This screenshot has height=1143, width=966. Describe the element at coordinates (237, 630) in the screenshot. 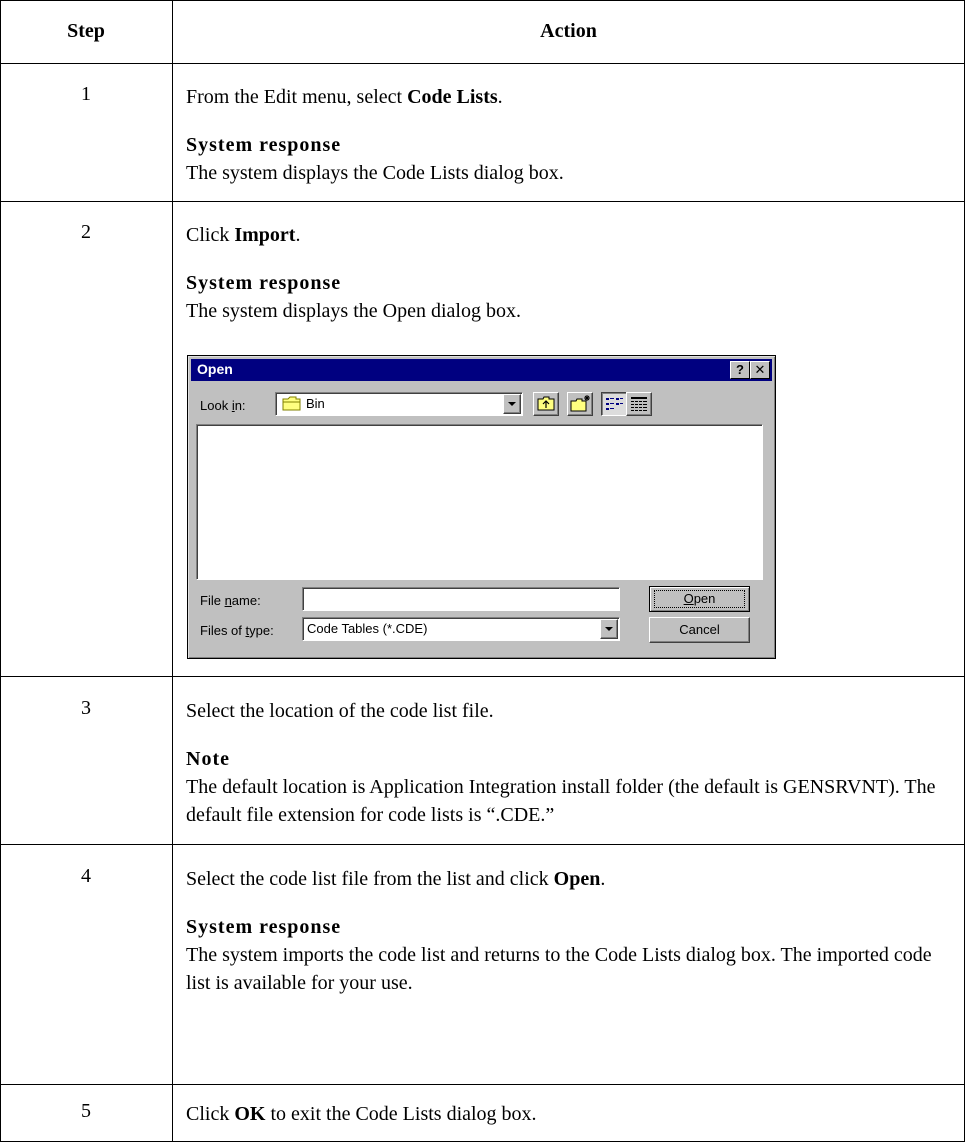

I see `files-of-type-label: Files of type:` at that location.